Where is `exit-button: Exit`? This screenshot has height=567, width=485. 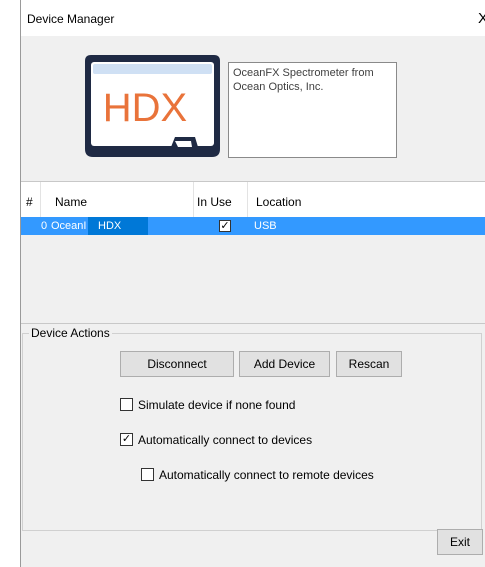
exit-button: Exit is located at coordinates (460, 542).